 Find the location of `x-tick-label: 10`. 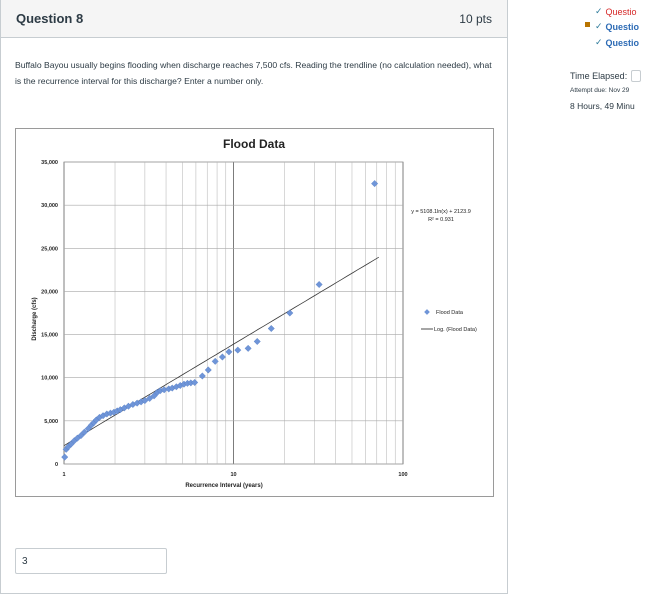

x-tick-label: 10 is located at coordinates (233, 475).